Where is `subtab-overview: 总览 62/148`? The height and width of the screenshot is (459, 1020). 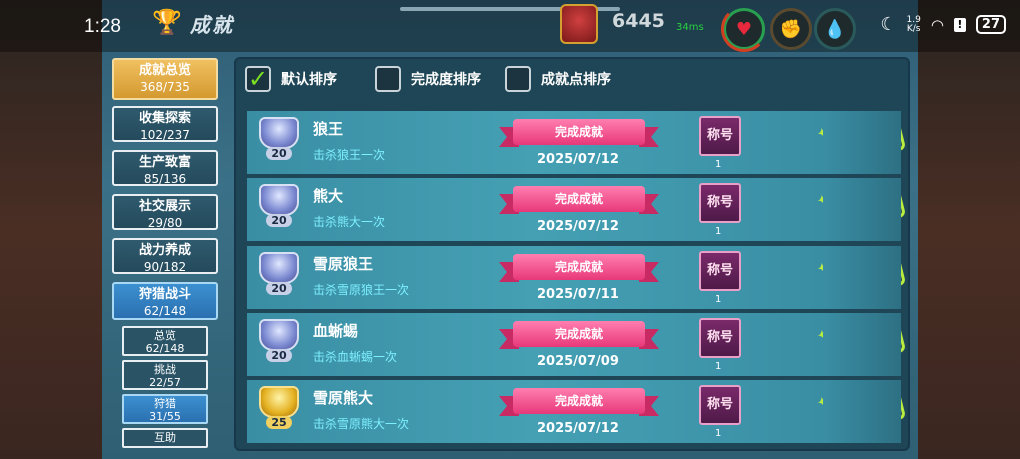
subtab-overview: 总览 62/148 is located at coordinates (165, 341).